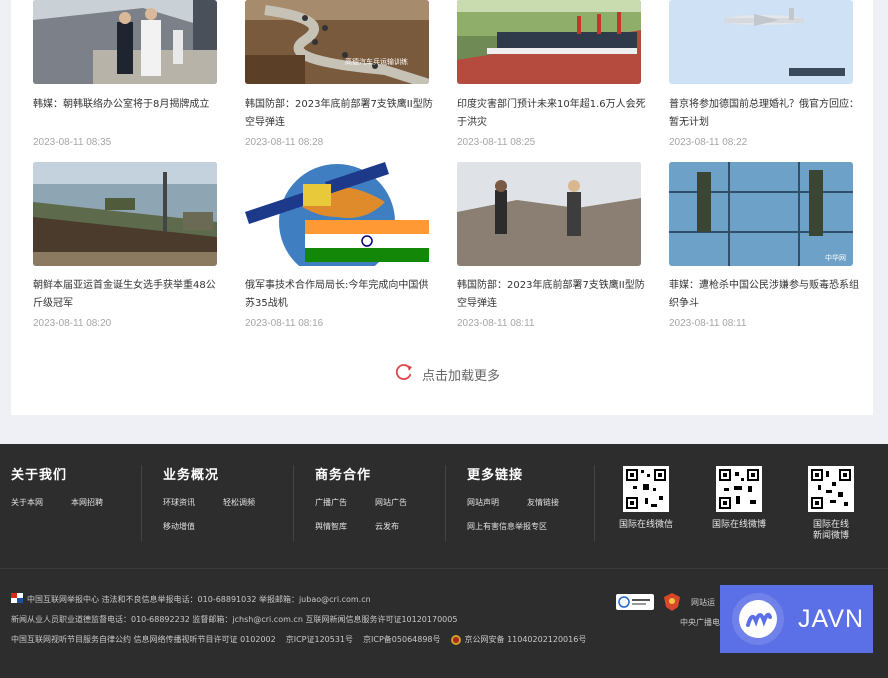 The height and width of the screenshot is (678, 888). What do you see at coordinates (496, 142) in the screenshot?
I see `news-time: 2023-08-11 08:25` at bounding box center [496, 142].